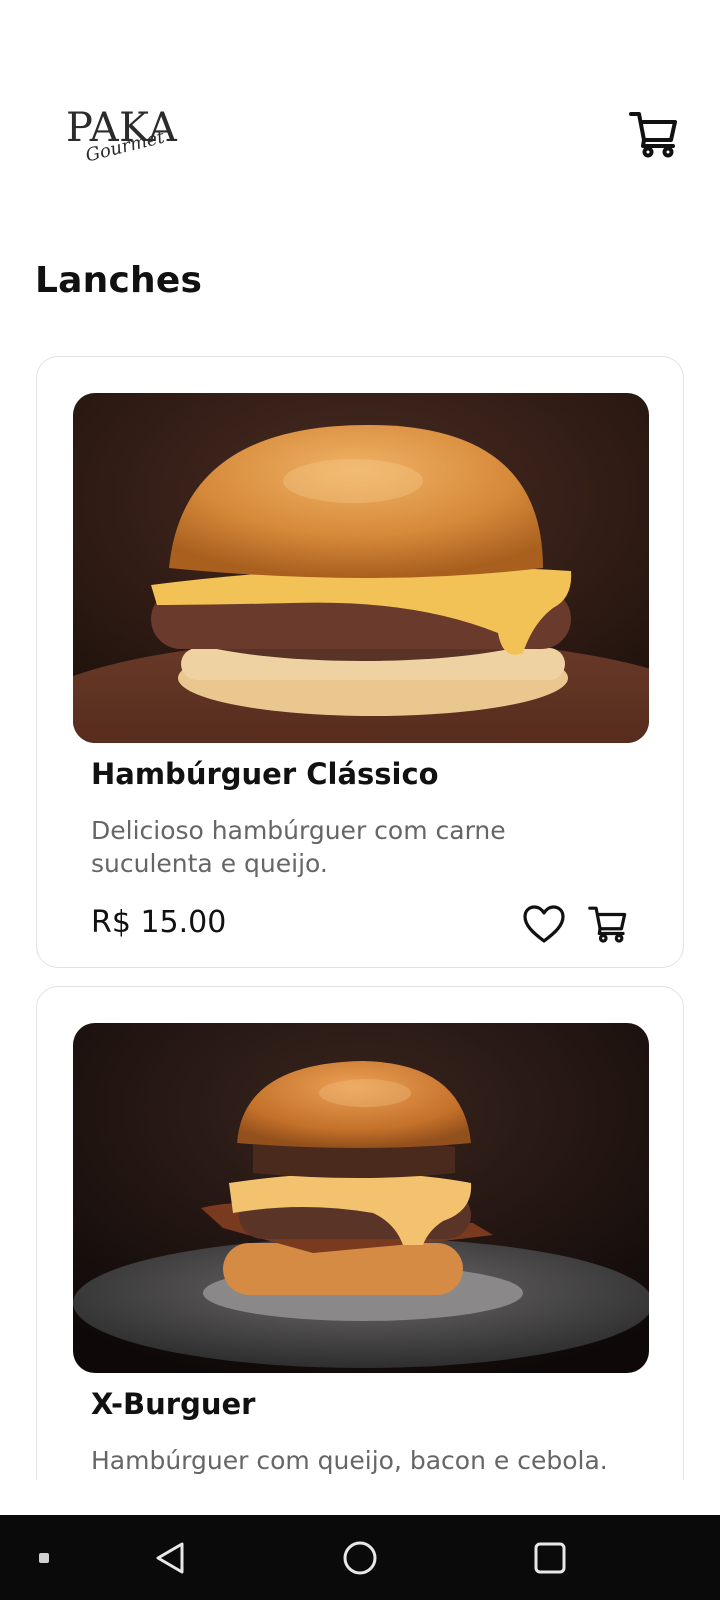 This screenshot has width=720, height=1600. I want to click on home-button, so click(360, 1557).